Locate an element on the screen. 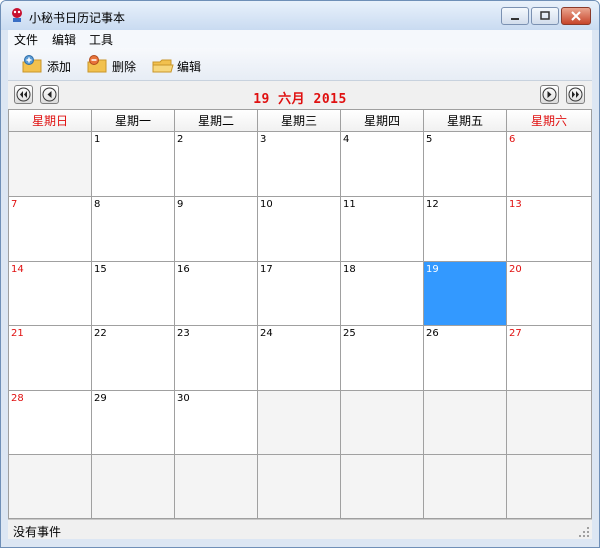 This screenshot has width=600, height=548. menu-bar: 文件 编辑 工具 is located at coordinates (300, 39).